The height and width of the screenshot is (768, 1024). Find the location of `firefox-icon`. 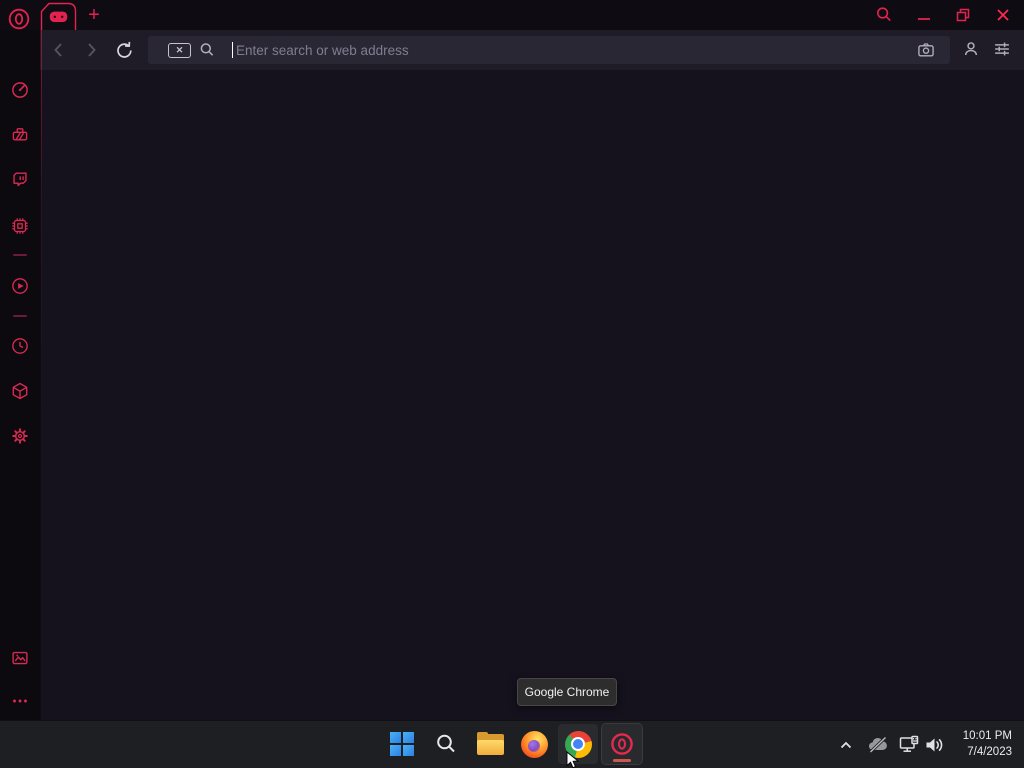

firefox-icon is located at coordinates (534, 744).